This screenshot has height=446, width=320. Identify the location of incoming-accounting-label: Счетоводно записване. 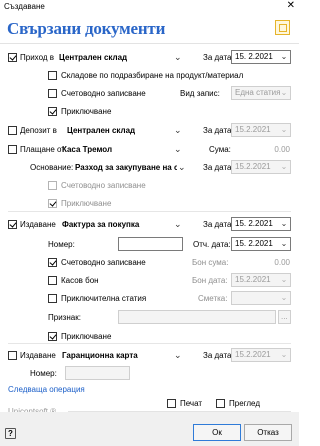
(103, 93).